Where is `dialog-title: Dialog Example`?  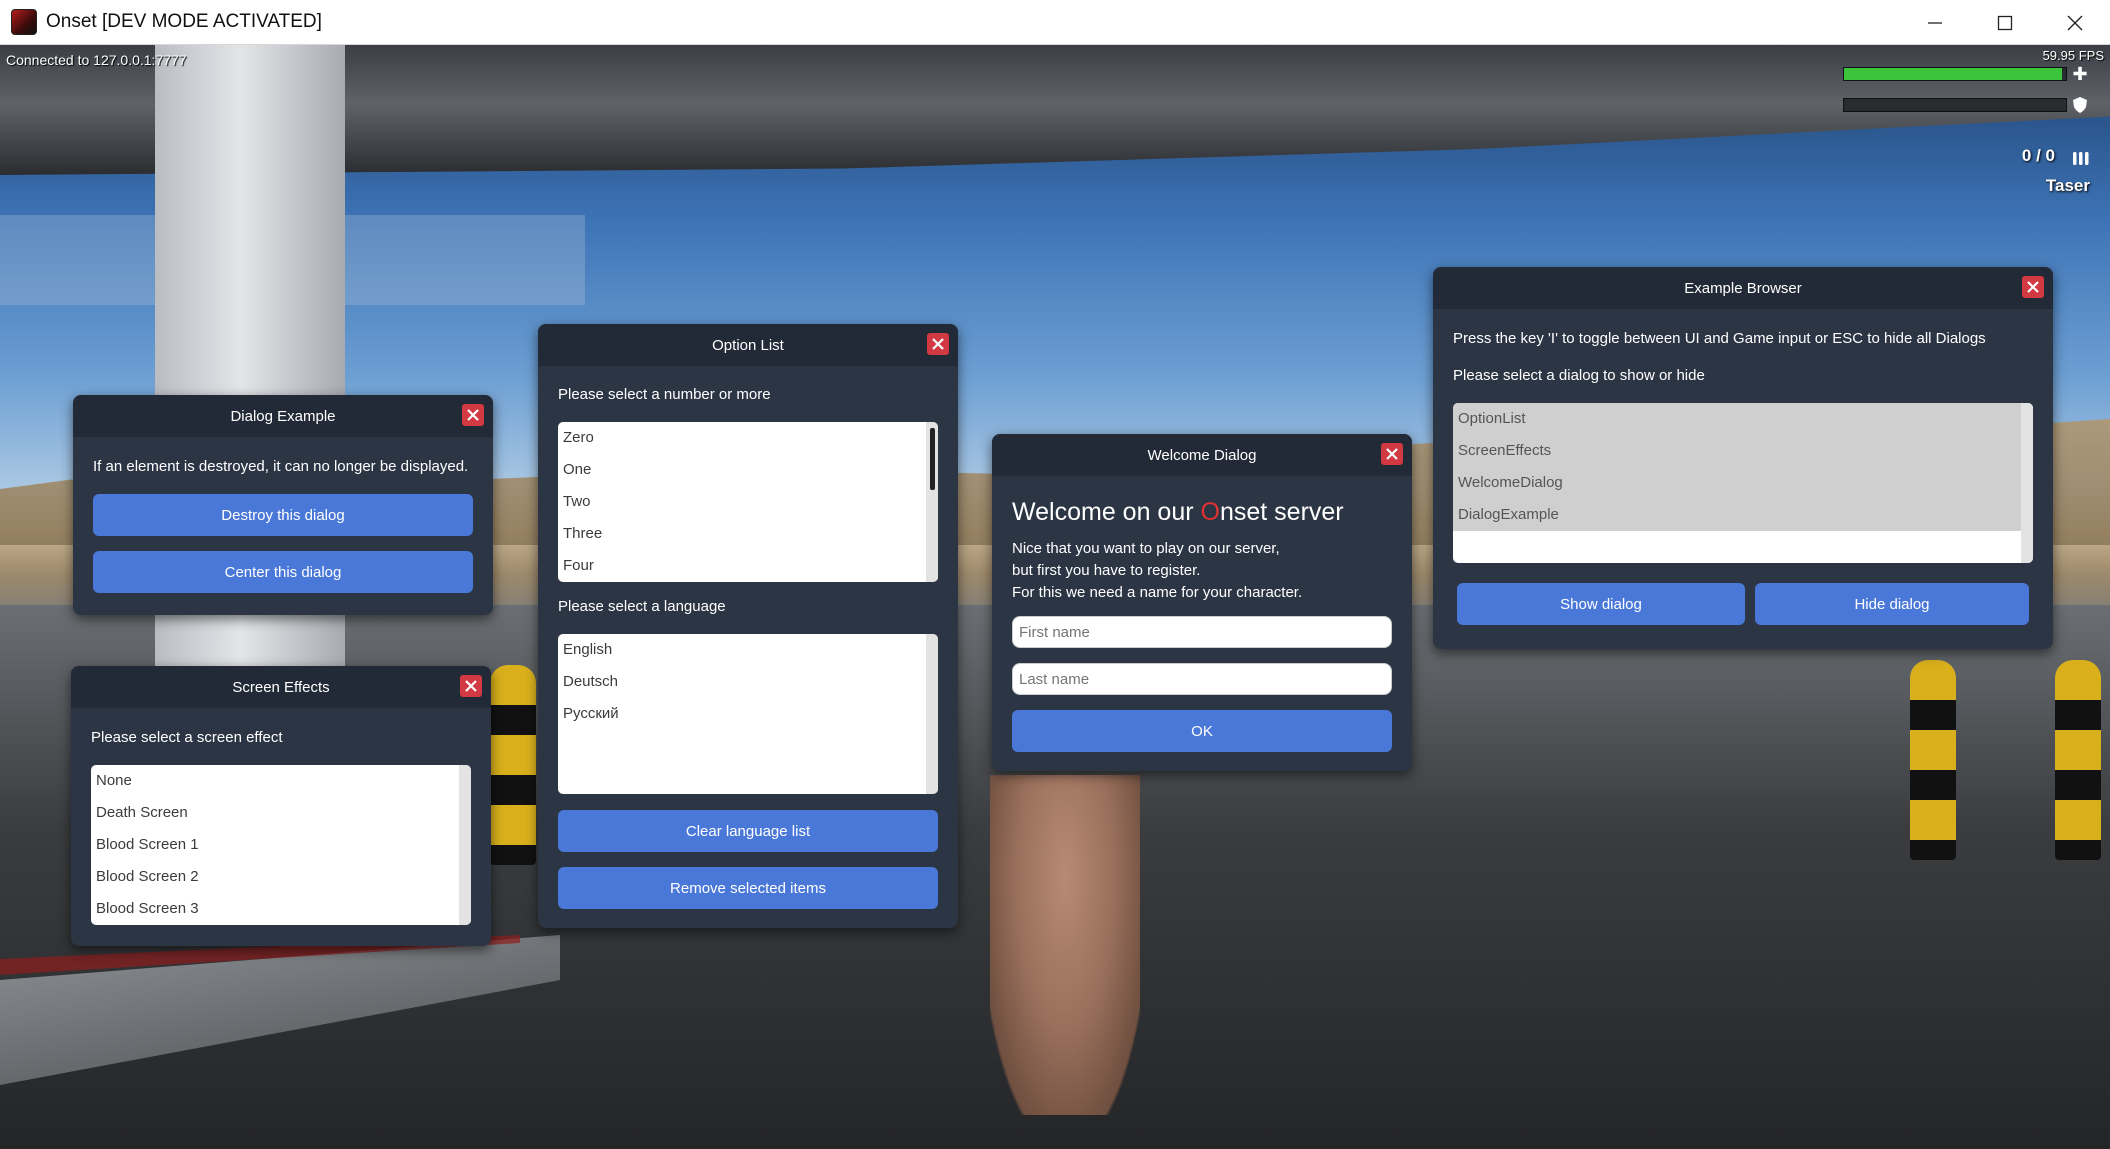 dialog-title: Dialog Example is located at coordinates (283, 416).